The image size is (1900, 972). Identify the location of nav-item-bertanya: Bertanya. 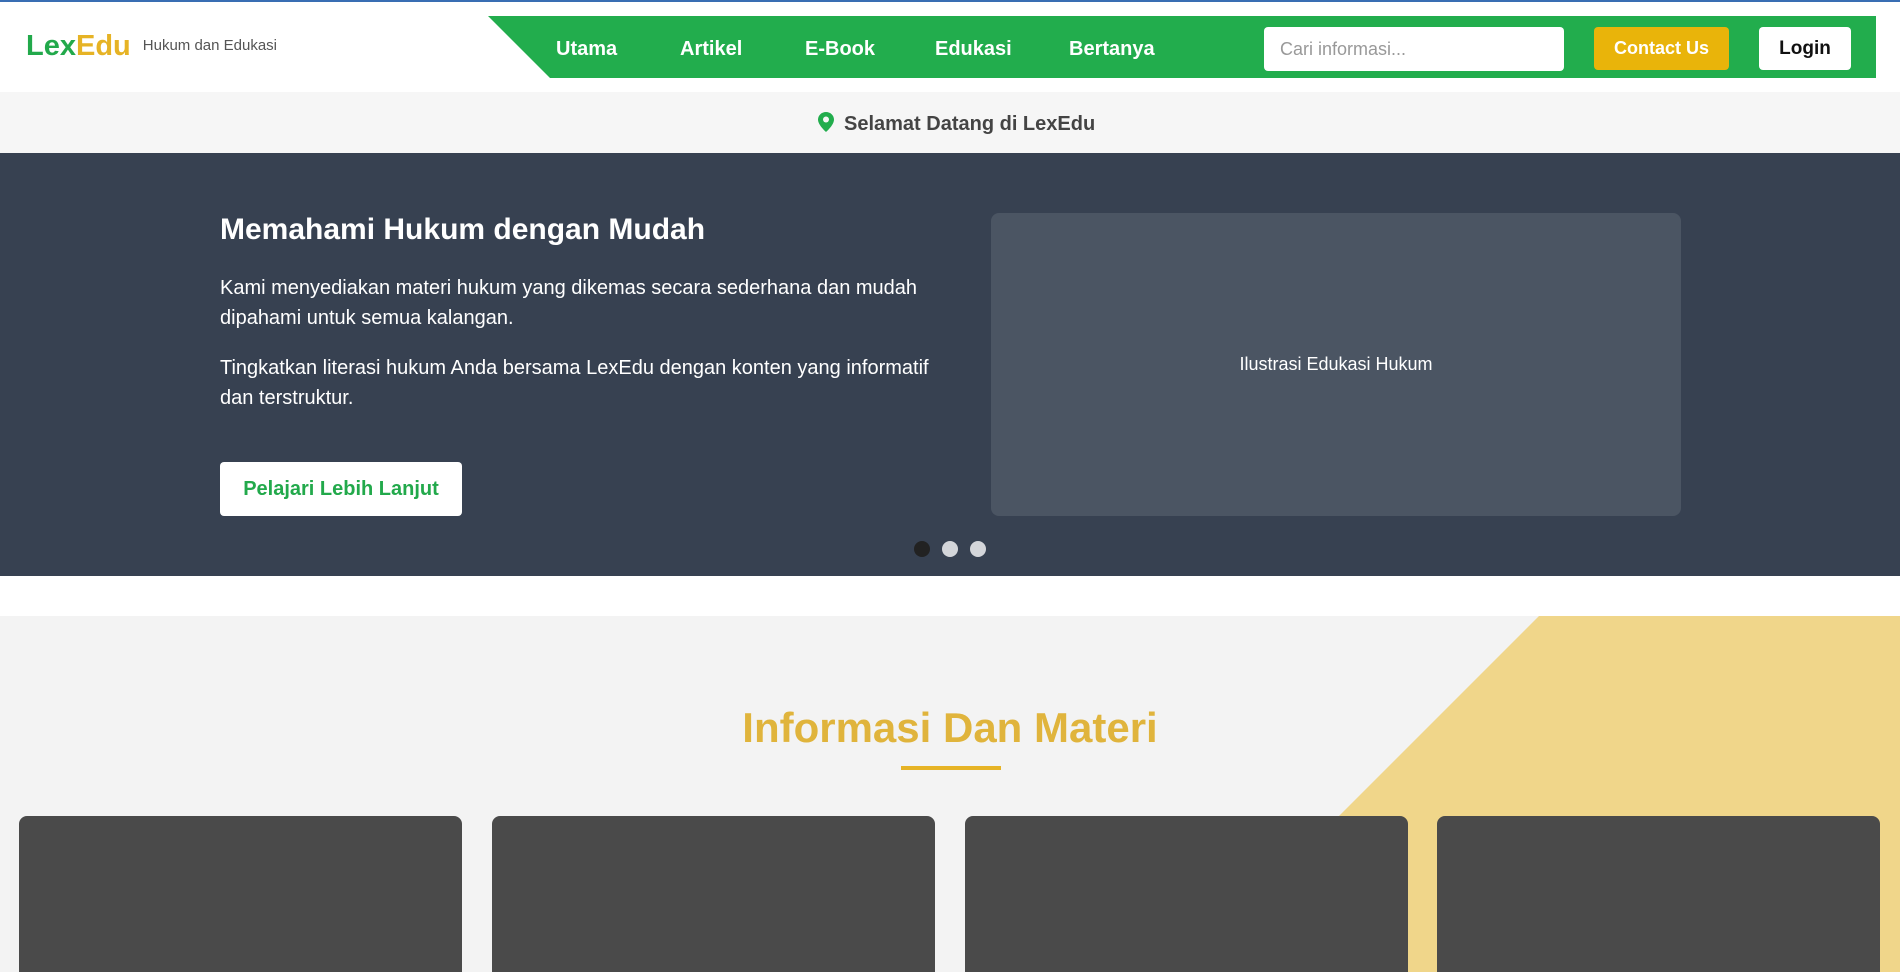
(1112, 49).